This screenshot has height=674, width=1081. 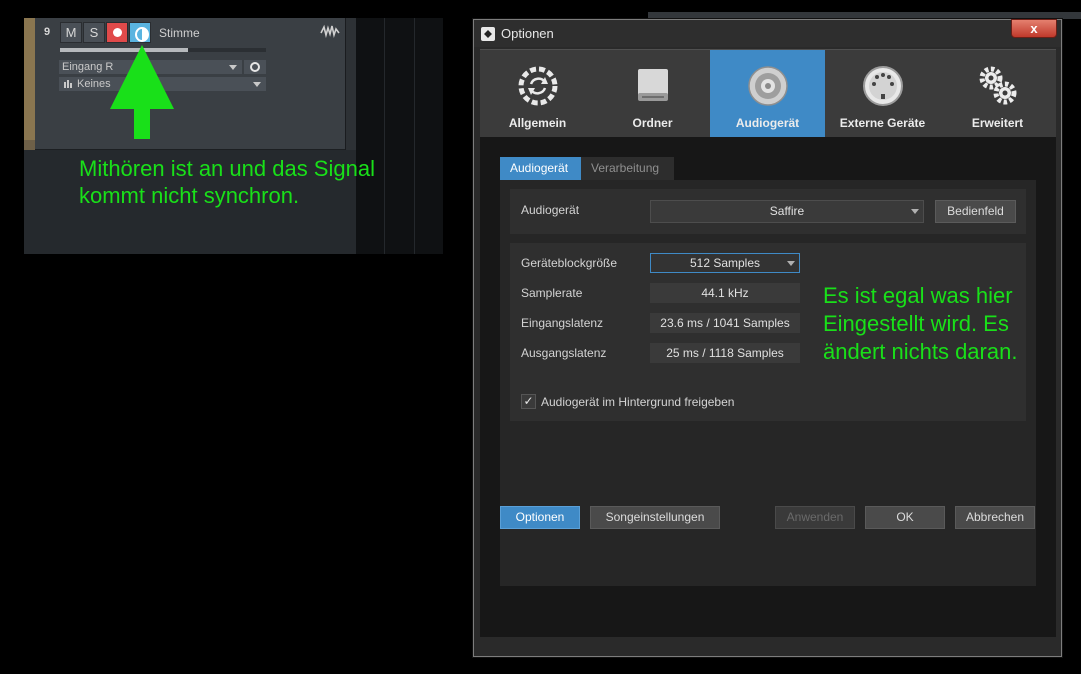 What do you see at coordinates (864, 15) in the screenshot?
I see `background-toolbar` at bounding box center [864, 15].